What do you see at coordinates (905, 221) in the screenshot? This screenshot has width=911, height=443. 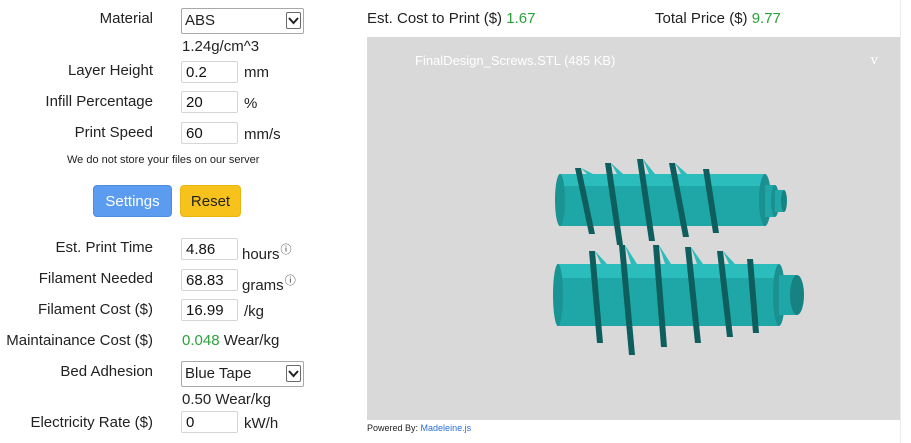 I see `page-edge` at bounding box center [905, 221].